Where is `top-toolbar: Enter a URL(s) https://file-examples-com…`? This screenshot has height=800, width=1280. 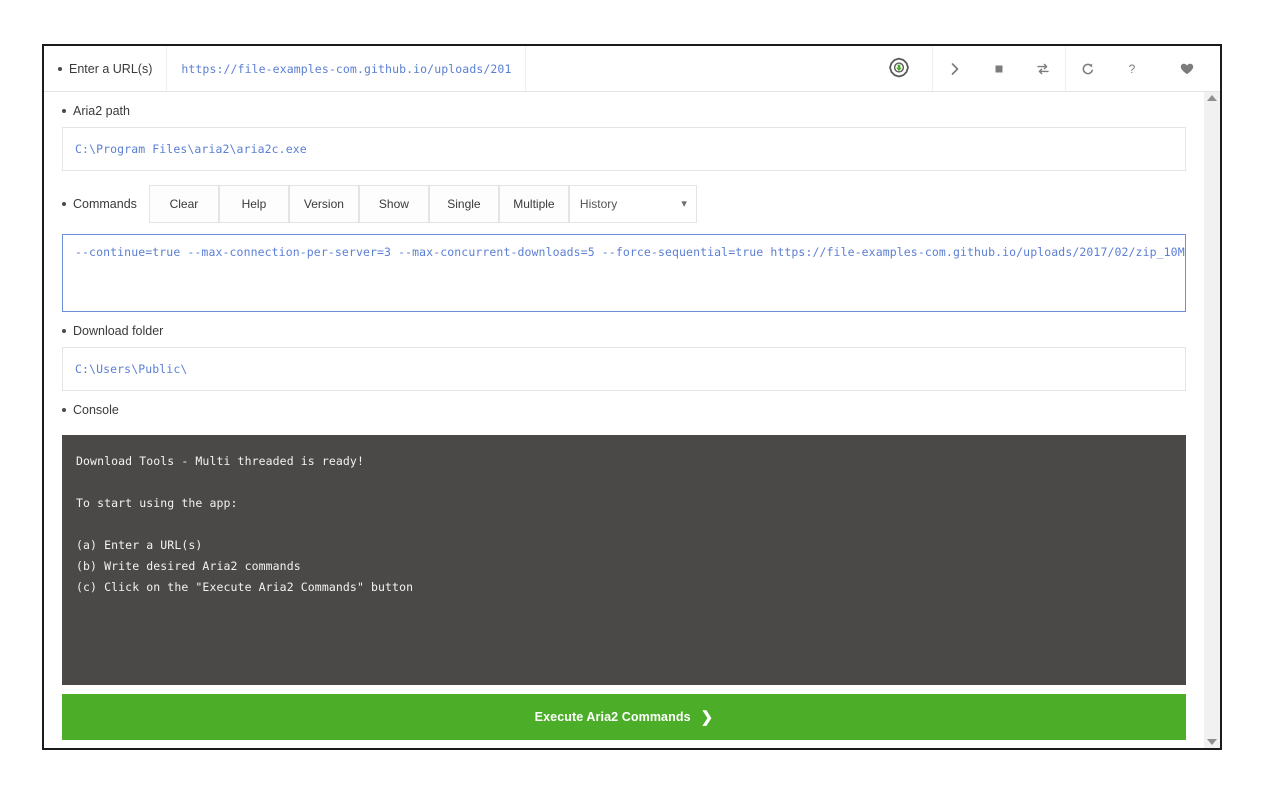
top-toolbar: Enter a URL(s) https://file-examples-com… is located at coordinates (632, 69).